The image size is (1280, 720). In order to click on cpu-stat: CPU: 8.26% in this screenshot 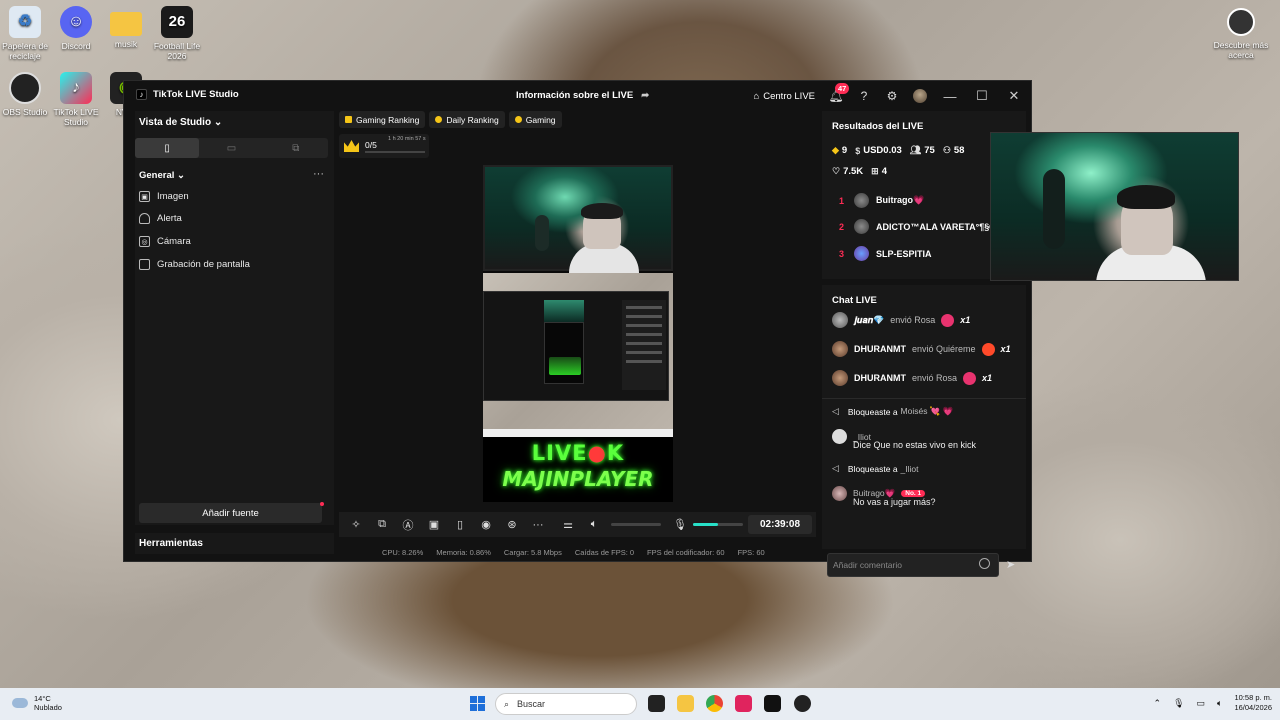, I will do `click(403, 552)`.